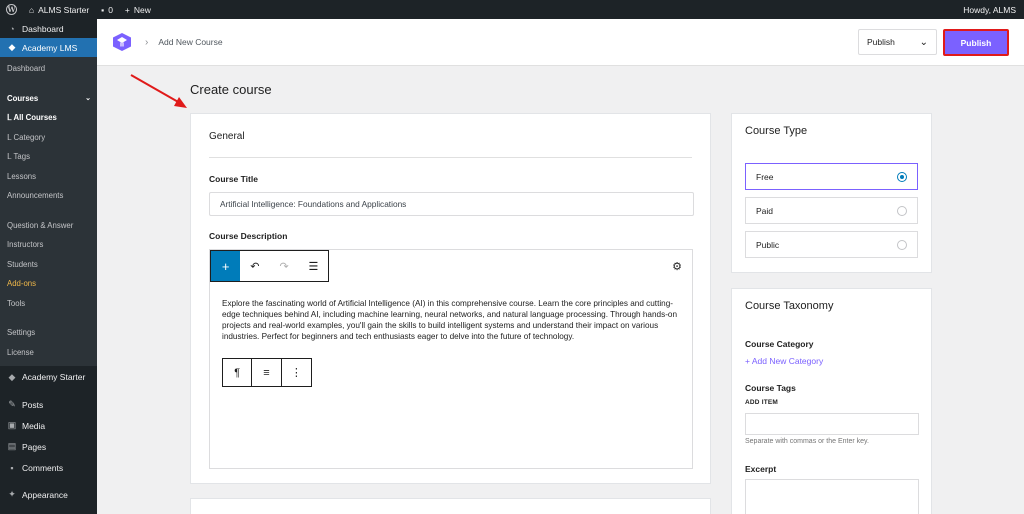  I want to click on howdy-label: Howdy, ALMS, so click(989, 9).